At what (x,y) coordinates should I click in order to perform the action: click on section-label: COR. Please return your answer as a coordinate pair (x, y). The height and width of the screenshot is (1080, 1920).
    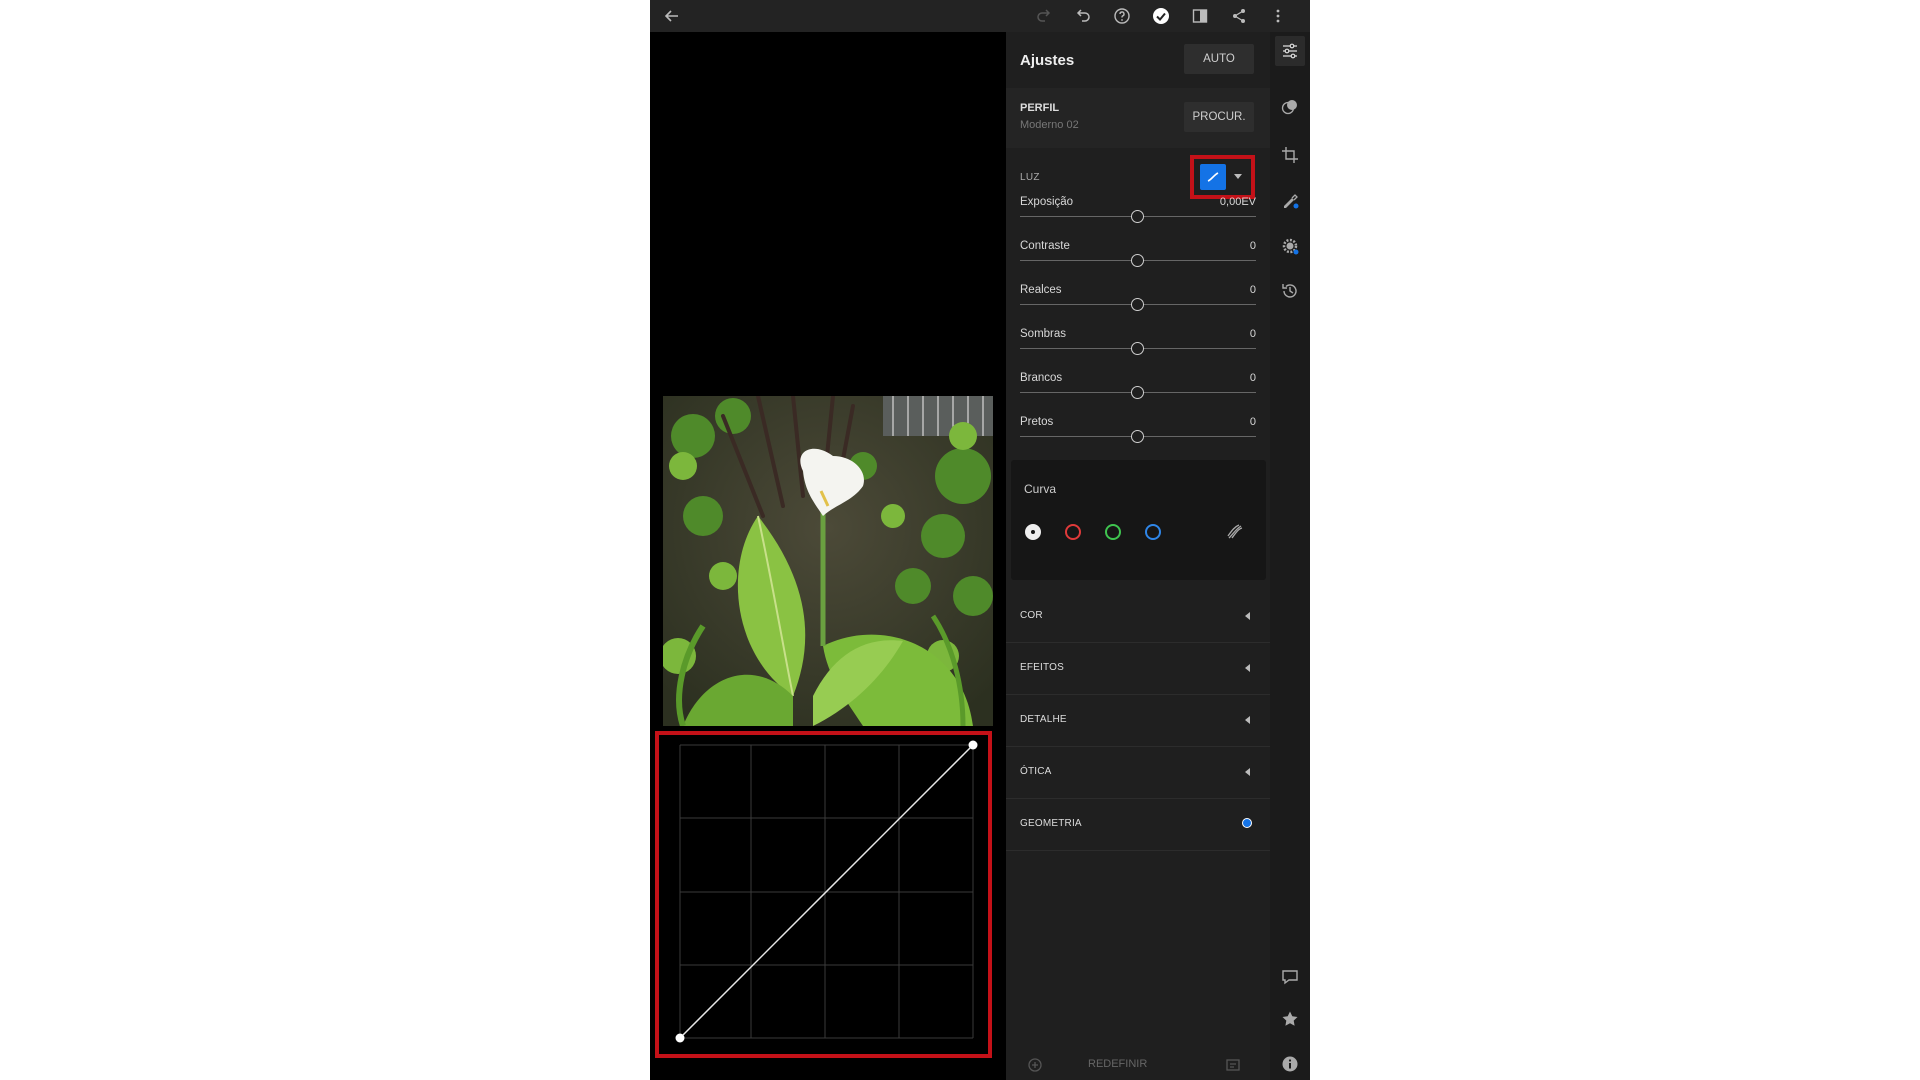
    Looking at the image, I should click on (1031, 615).